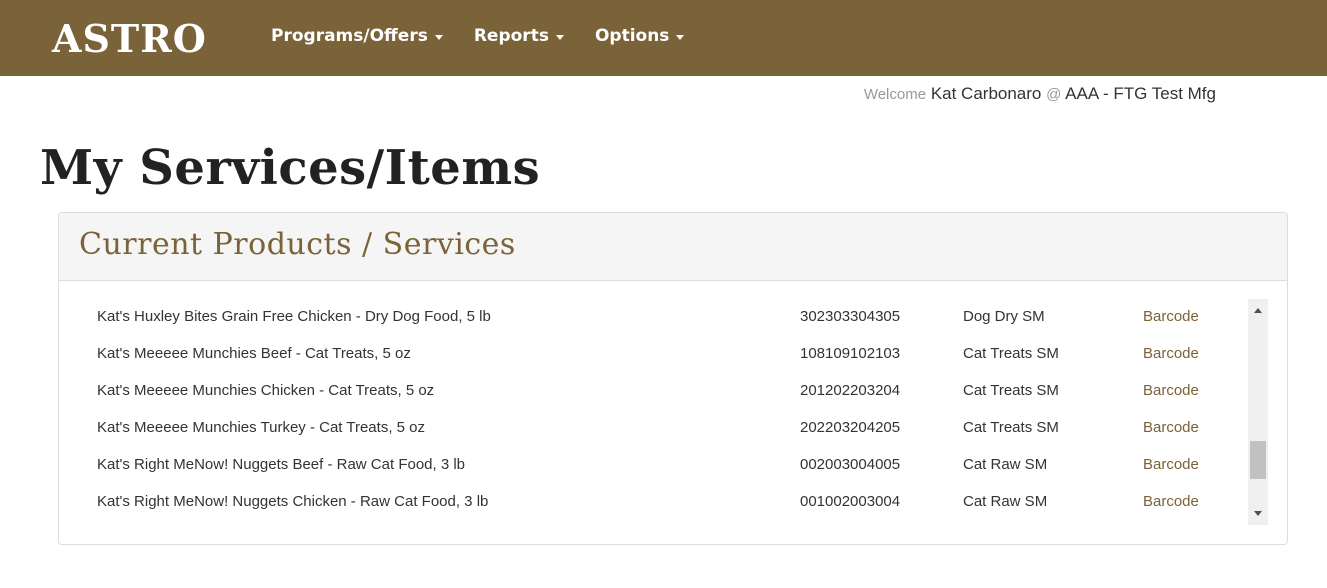 This screenshot has width=1327, height=588. What do you see at coordinates (1258, 310) in the screenshot?
I see `scroll-up-arrow-icon` at bounding box center [1258, 310].